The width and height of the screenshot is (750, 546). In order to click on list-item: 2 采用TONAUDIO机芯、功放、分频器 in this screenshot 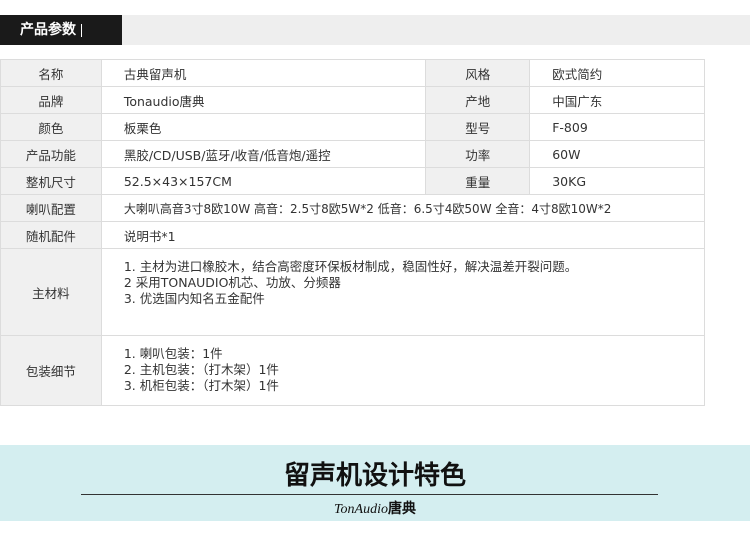, I will do `click(232, 282)`.